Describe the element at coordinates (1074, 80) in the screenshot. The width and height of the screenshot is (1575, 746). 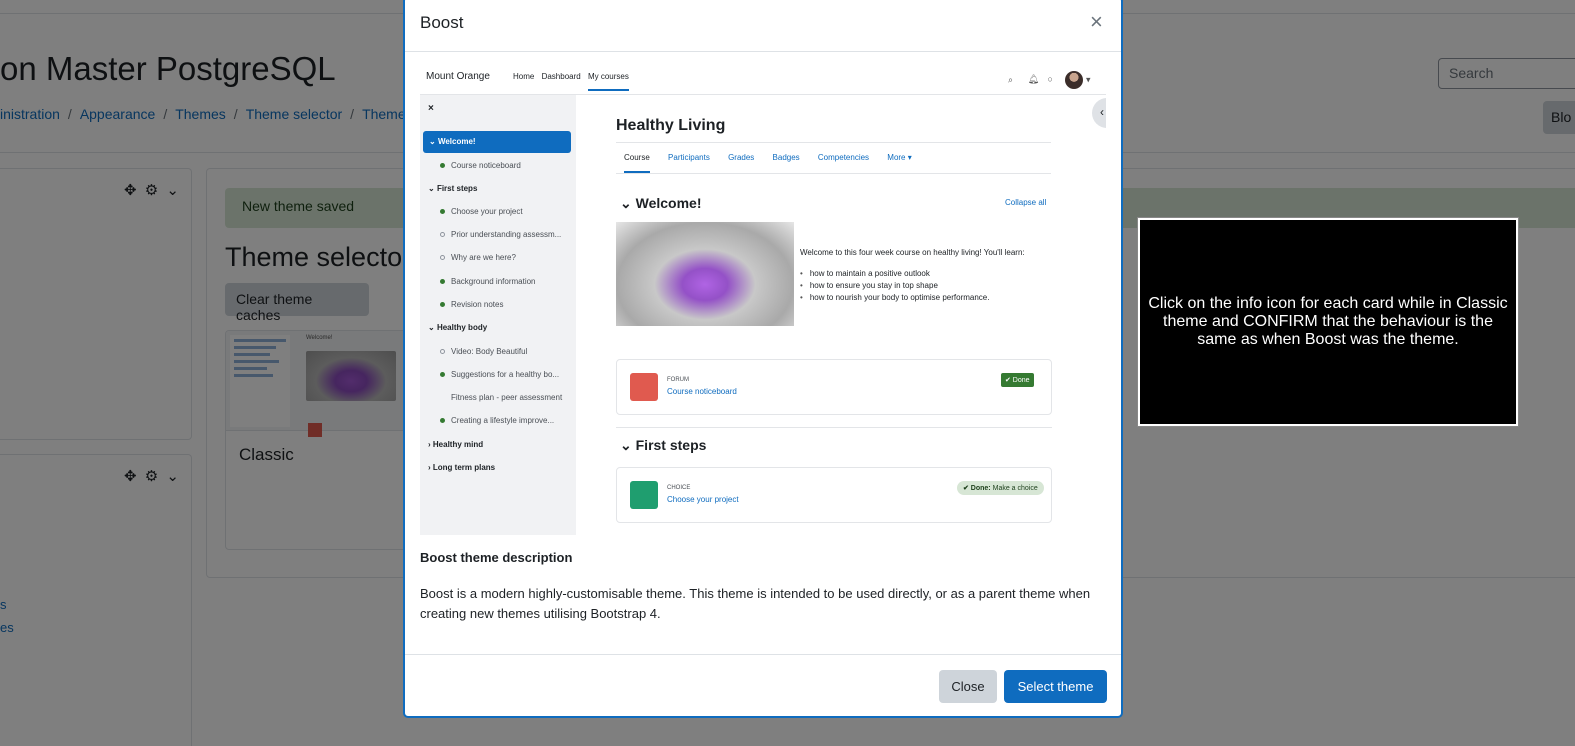
I see `avatar` at that location.